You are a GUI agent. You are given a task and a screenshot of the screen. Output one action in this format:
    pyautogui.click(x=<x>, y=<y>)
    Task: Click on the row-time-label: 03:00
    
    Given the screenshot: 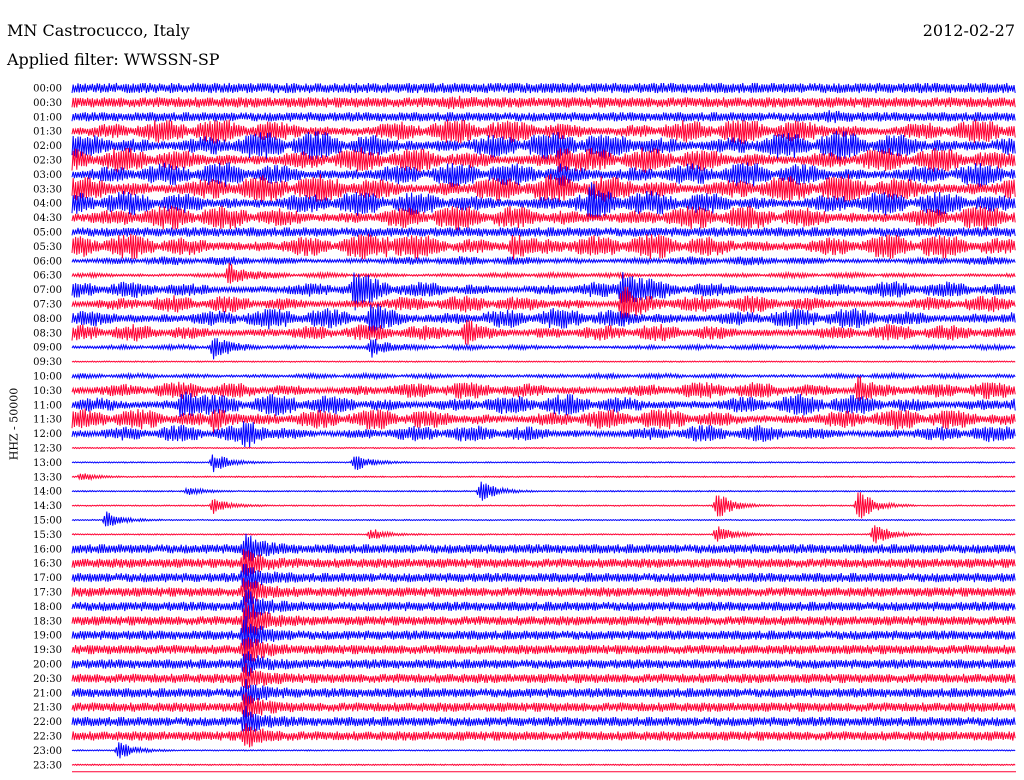 What is the action you would take?
    pyautogui.click(x=47, y=175)
    